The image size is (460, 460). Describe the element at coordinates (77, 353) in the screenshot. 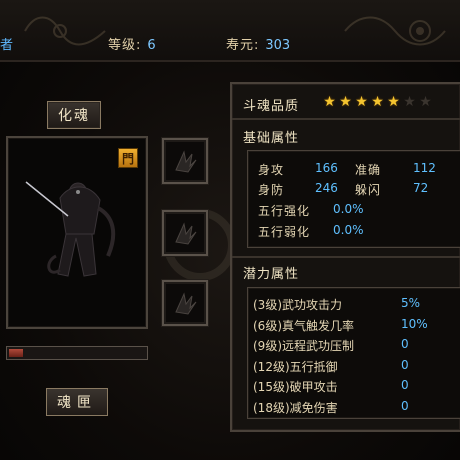

I see `soul-progress-bar` at that location.